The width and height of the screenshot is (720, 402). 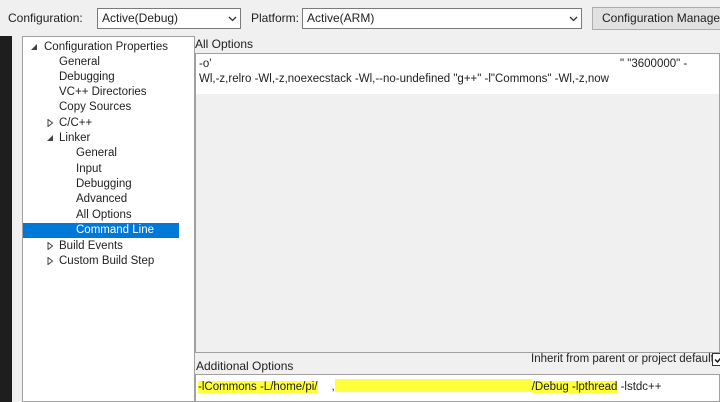 What do you see at coordinates (95, 107) in the screenshot?
I see `tree-item-label: Copy Sources` at bounding box center [95, 107].